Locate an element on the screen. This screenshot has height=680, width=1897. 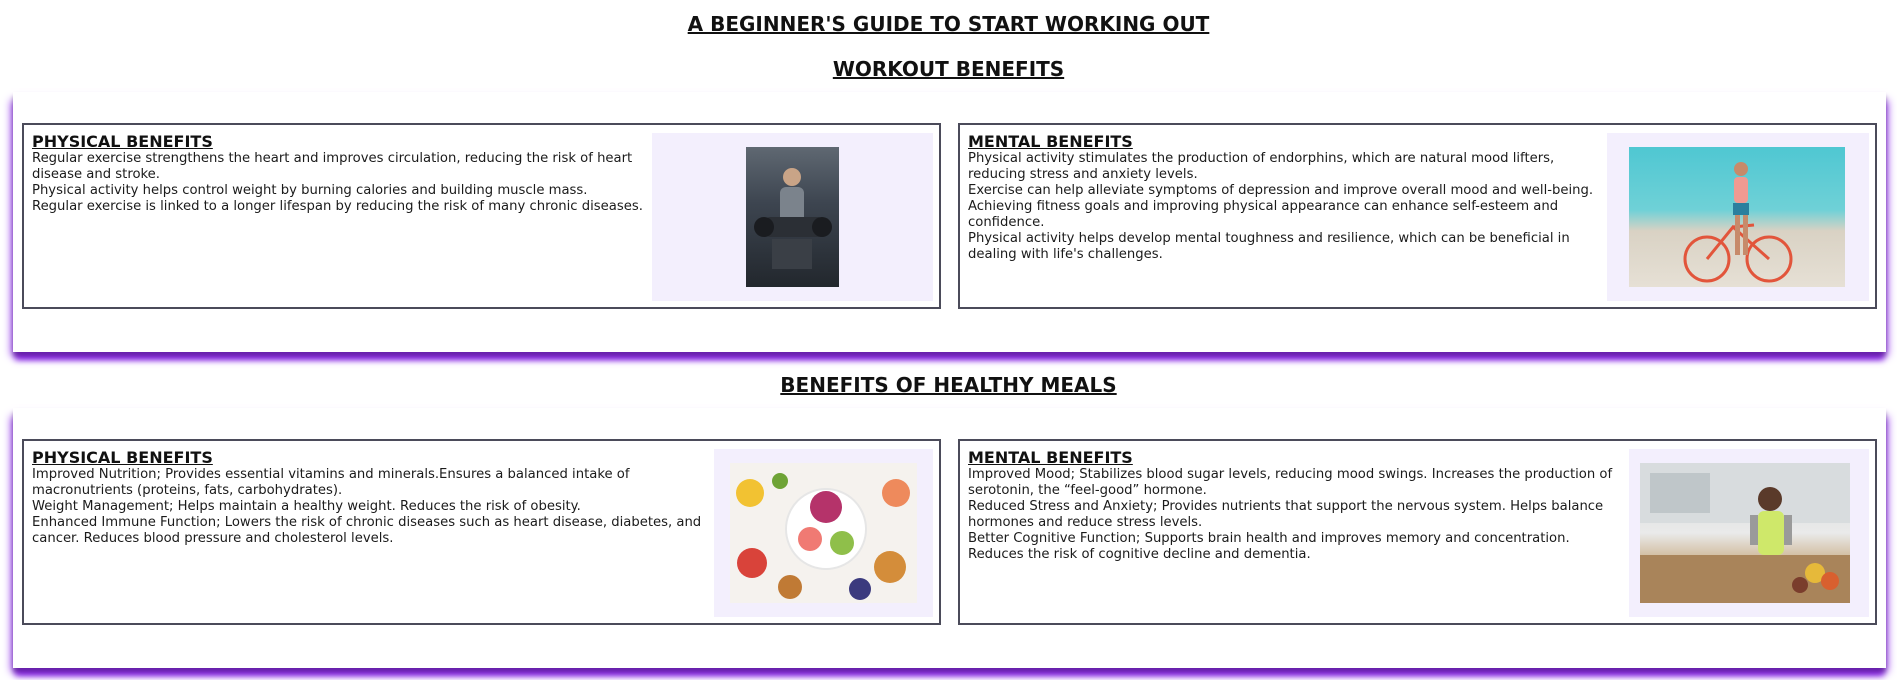
woman-with-bicycle-photo is located at coordinates (1737, 217).